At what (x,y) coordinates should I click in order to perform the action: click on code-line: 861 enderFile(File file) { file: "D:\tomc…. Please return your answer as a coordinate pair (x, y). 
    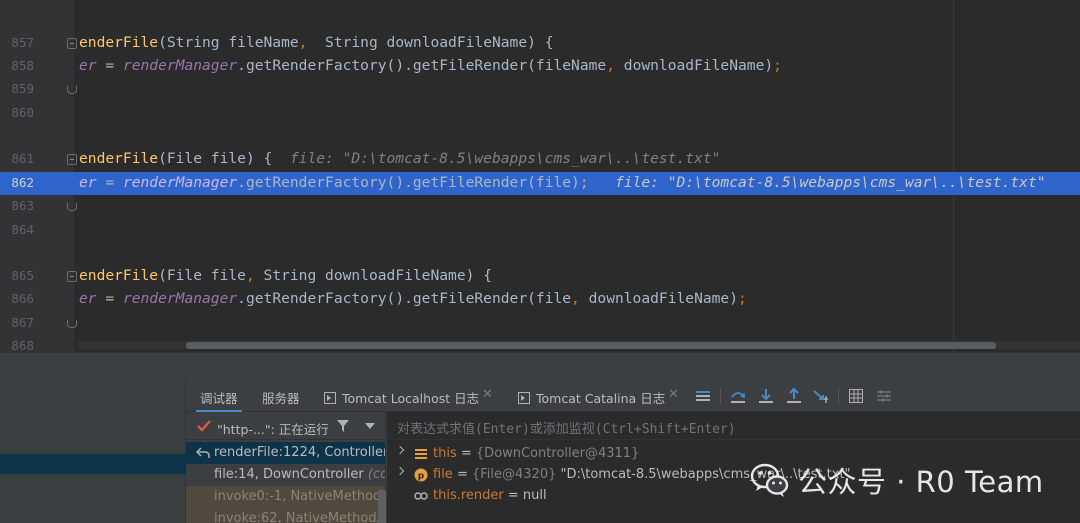
    Looking at the image, I should click on (540, 159).